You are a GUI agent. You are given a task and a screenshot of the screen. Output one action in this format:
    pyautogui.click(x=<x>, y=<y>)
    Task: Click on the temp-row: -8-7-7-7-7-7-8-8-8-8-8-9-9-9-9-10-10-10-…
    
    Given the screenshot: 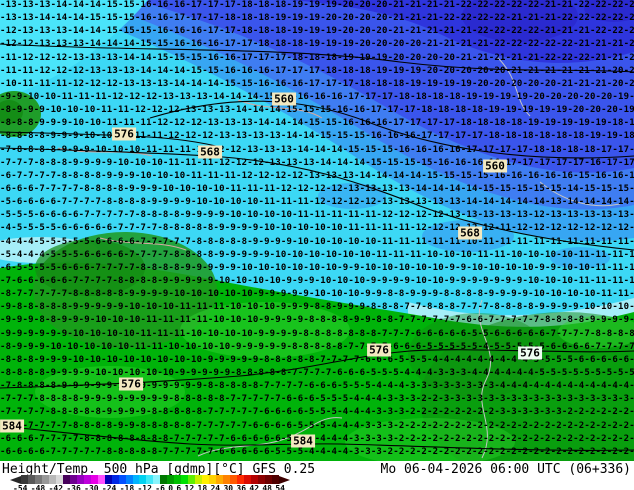 What is the action you would take?
    pyautogui.click(x=317, y=294)
    